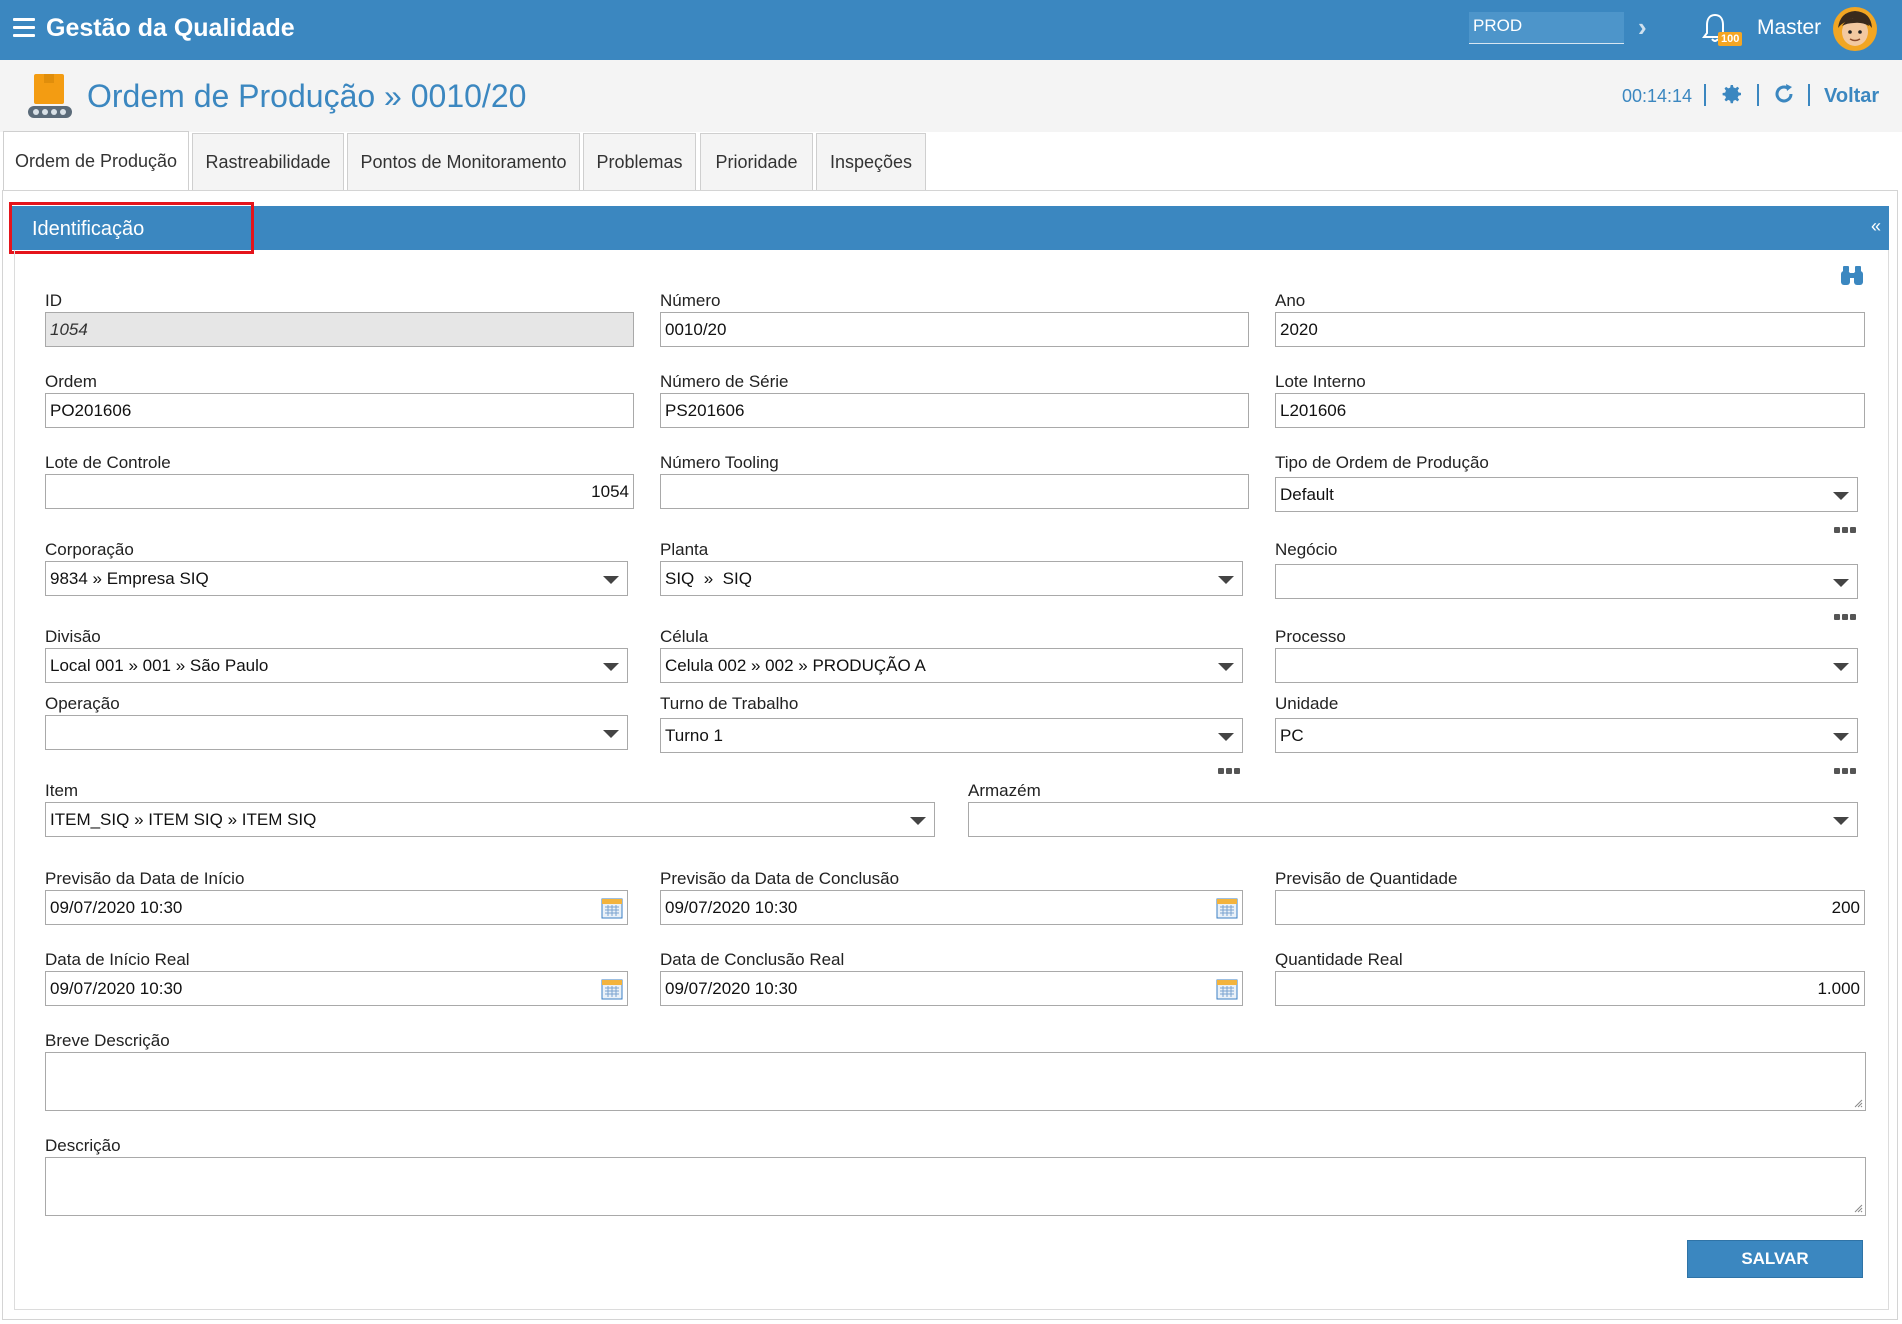  I want to click on breve-descricao-textarea, so click(955, 1081).